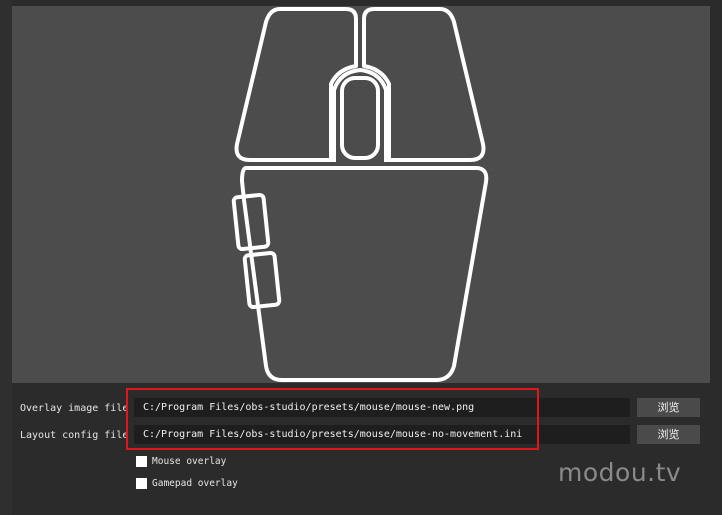 The image size is (722, 515). I want to click on mouse-overlay-label: Mouse overlay, so click(189, 461).